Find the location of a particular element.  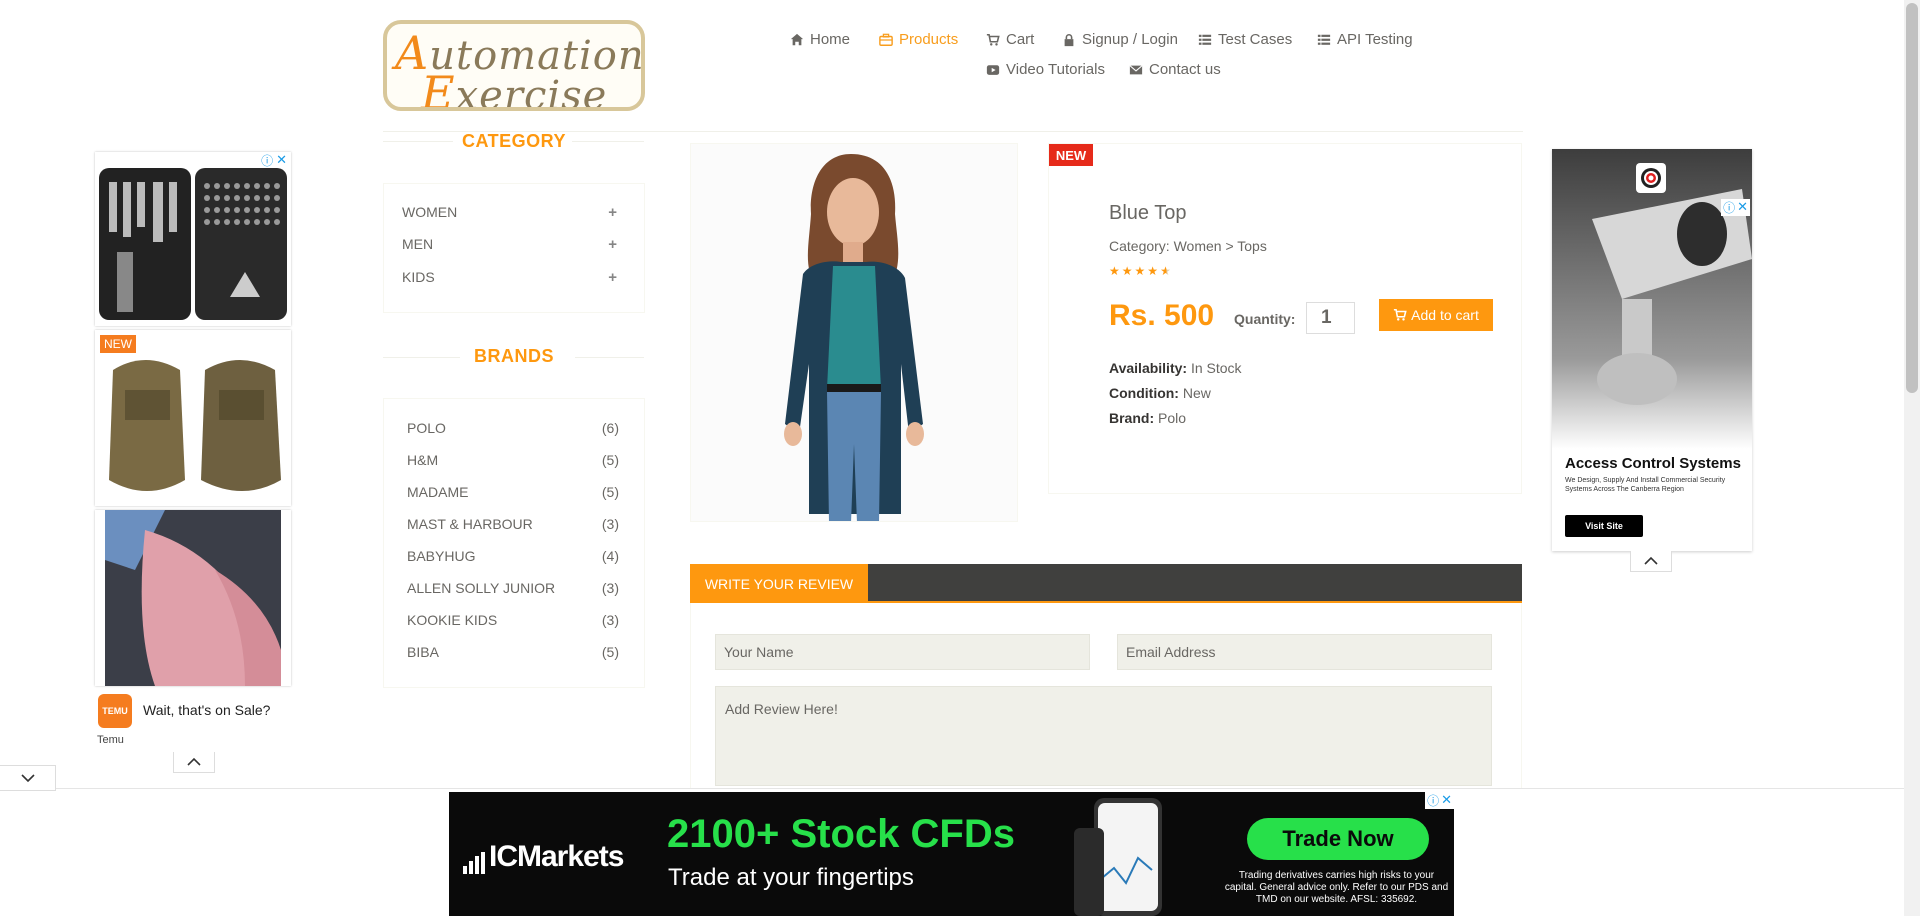

ad-headline: 2100+ Stock CFDs is located at coordinates (841, 834).